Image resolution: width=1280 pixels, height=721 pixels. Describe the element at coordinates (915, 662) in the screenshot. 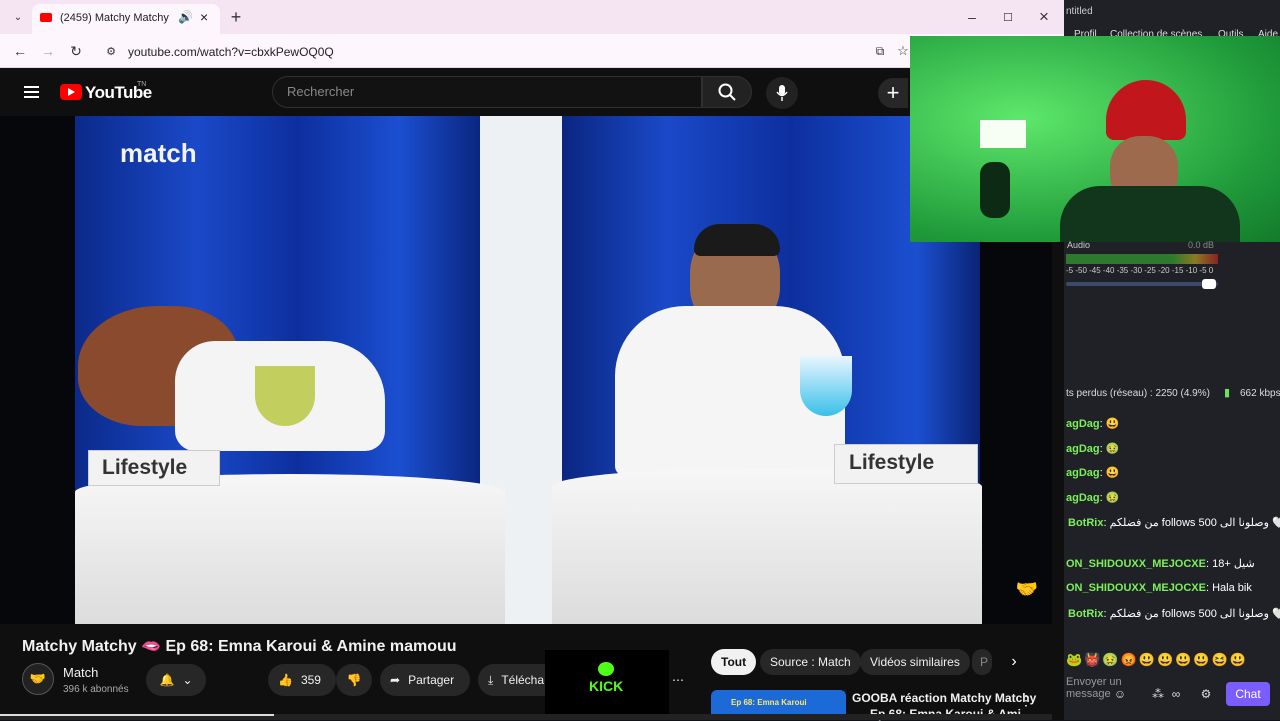

I see `chip-related: Vidéos similaires` at that location.